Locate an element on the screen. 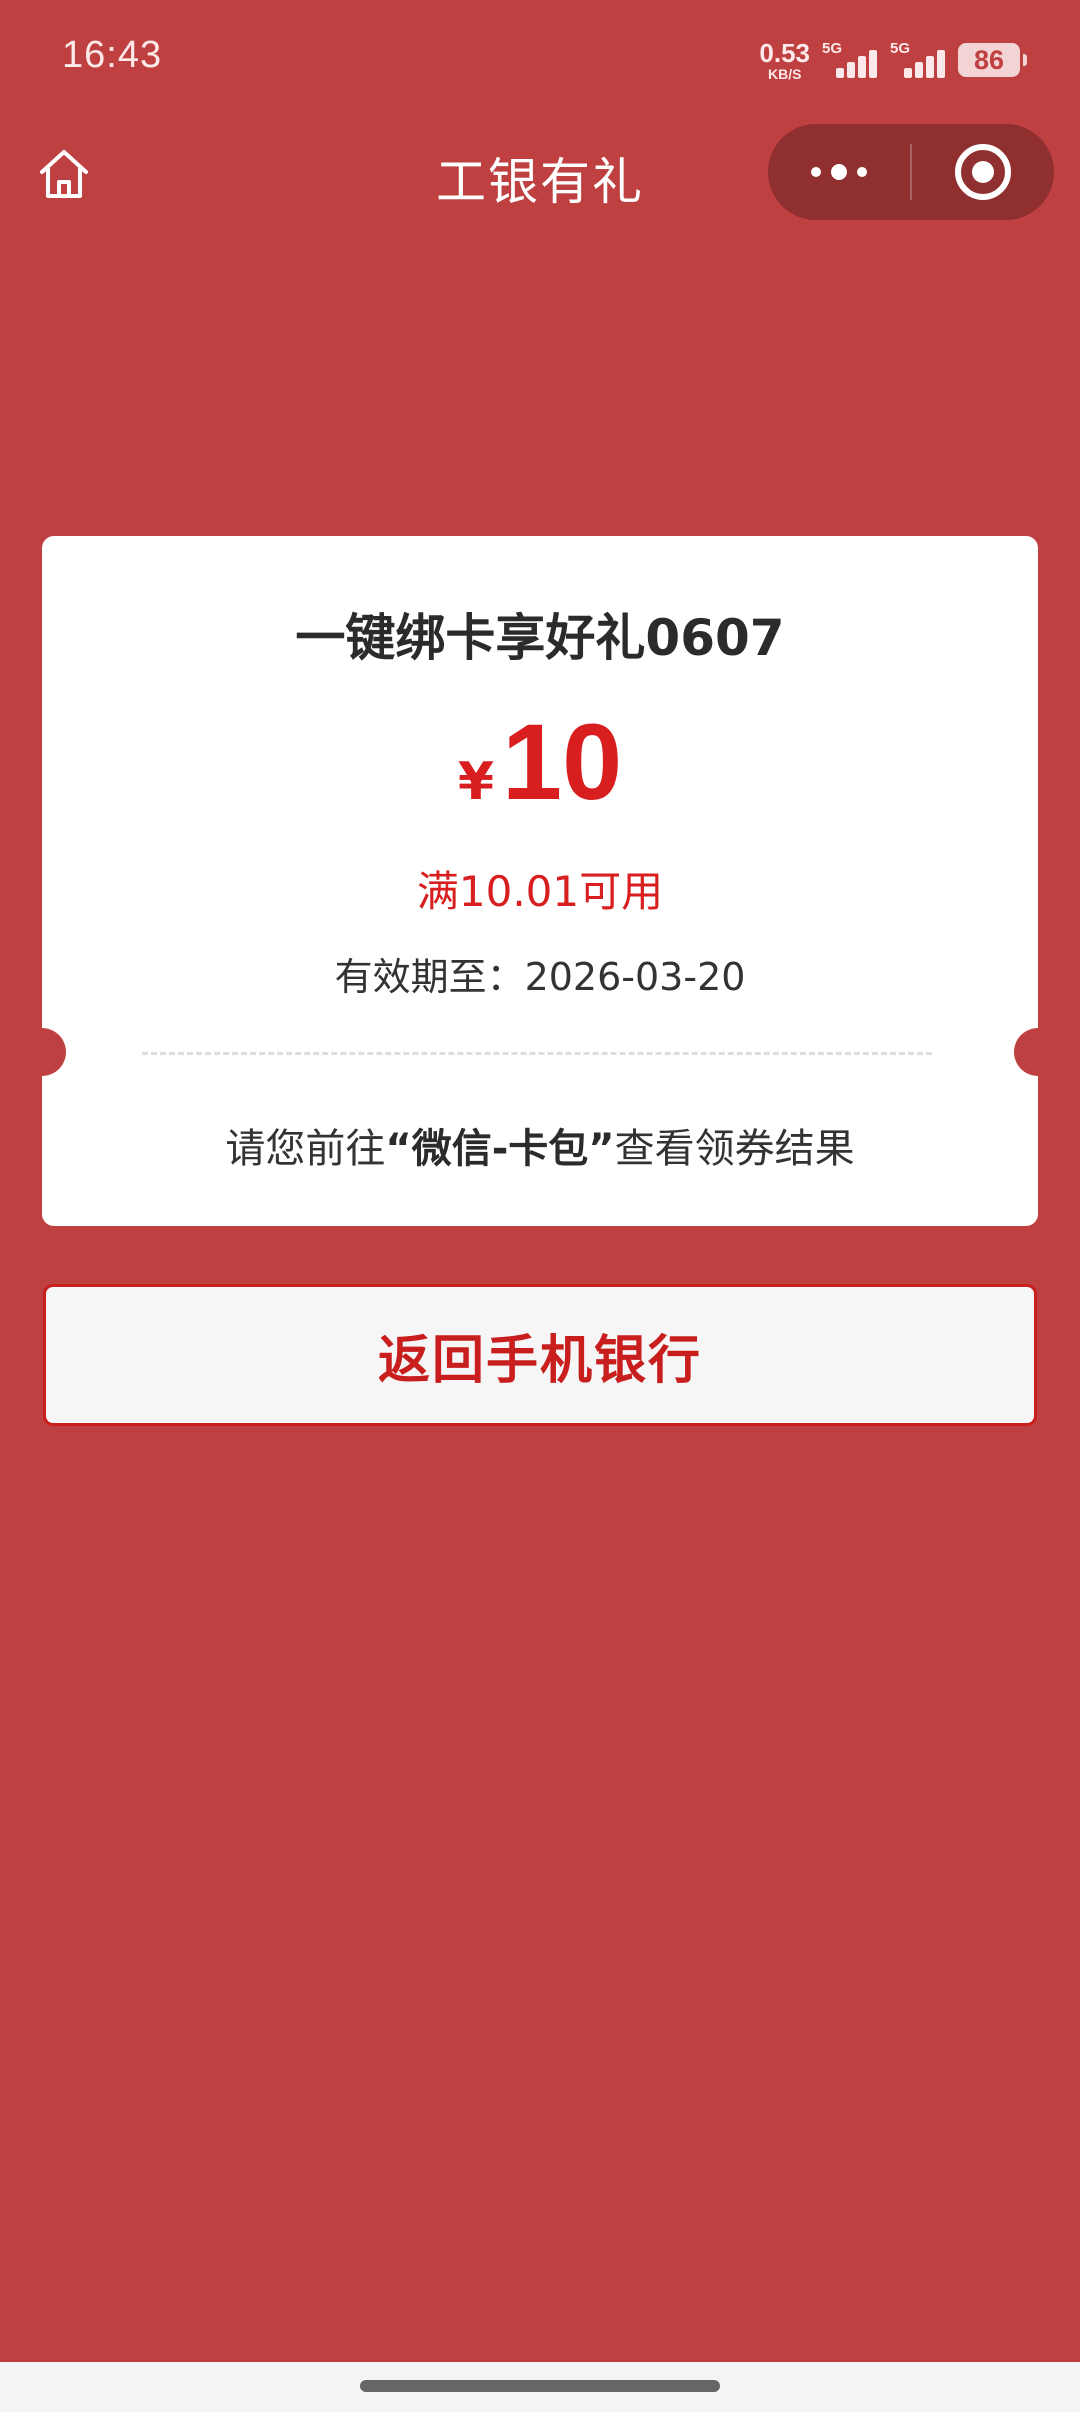  return-to-mobile-bank-button: 返回手机银行 is located at coordinates (540, 1355).